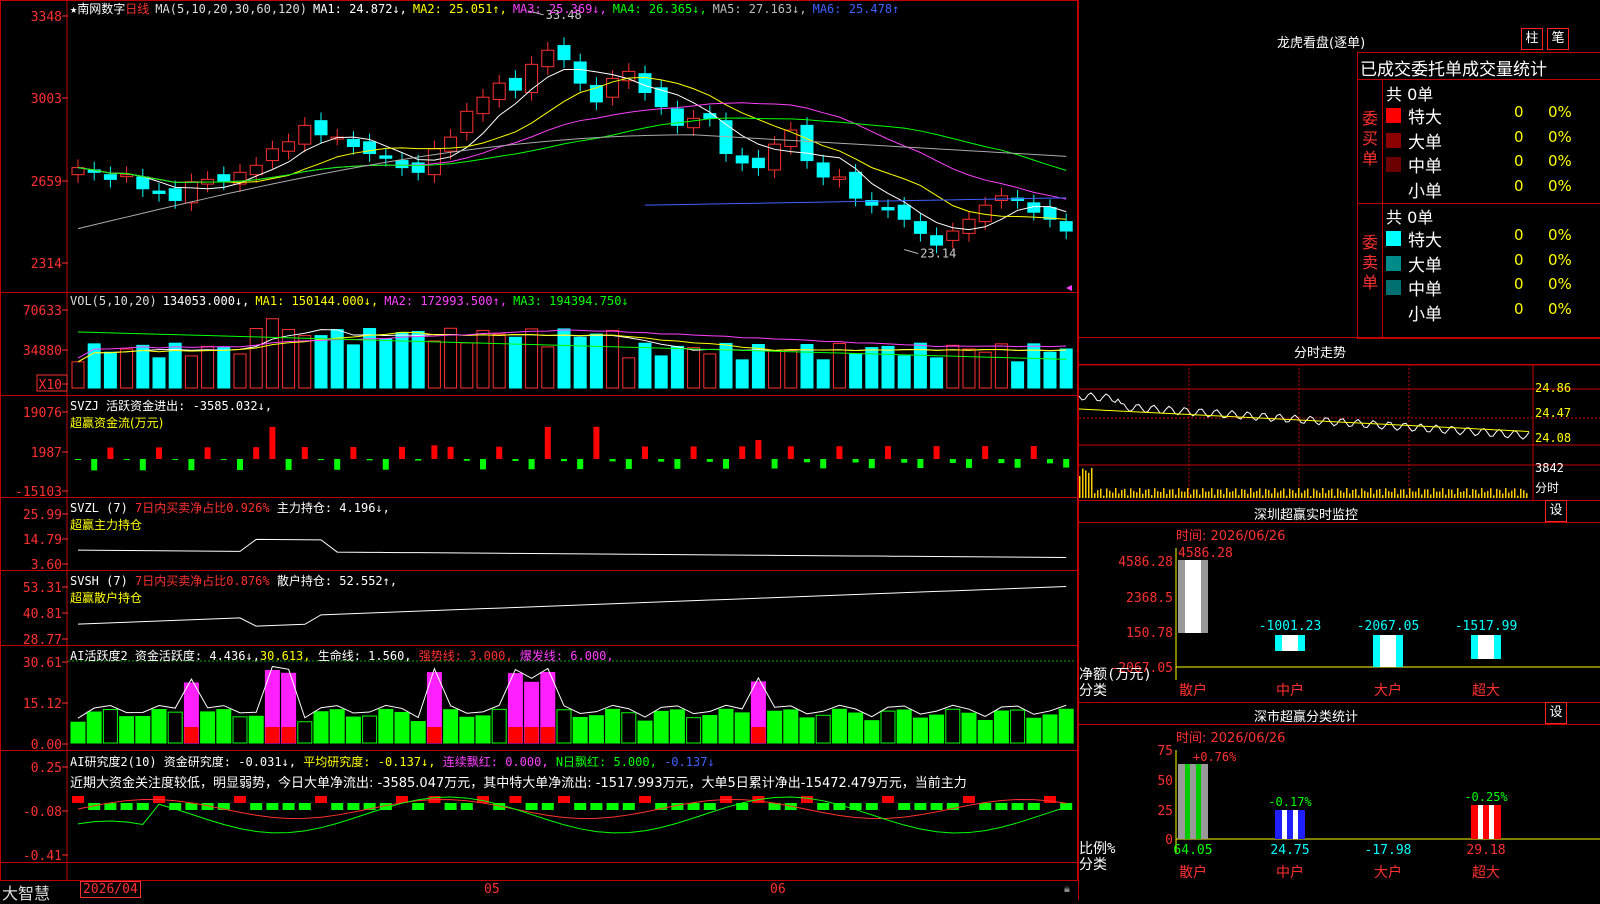  Describe the element at coordinates (1320, 353) in the screenshot. I see `fenshi-title: 分时走势` at that location.